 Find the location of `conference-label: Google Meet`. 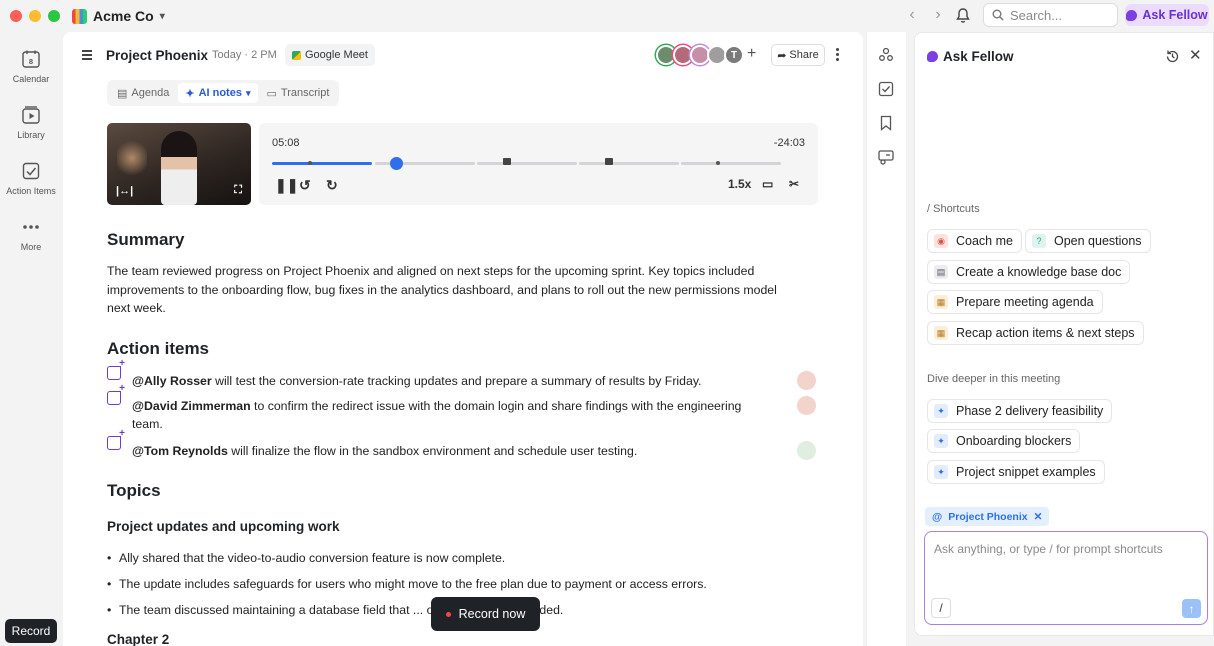

conference-label: Google Meet is located at coordinates (336, 55).